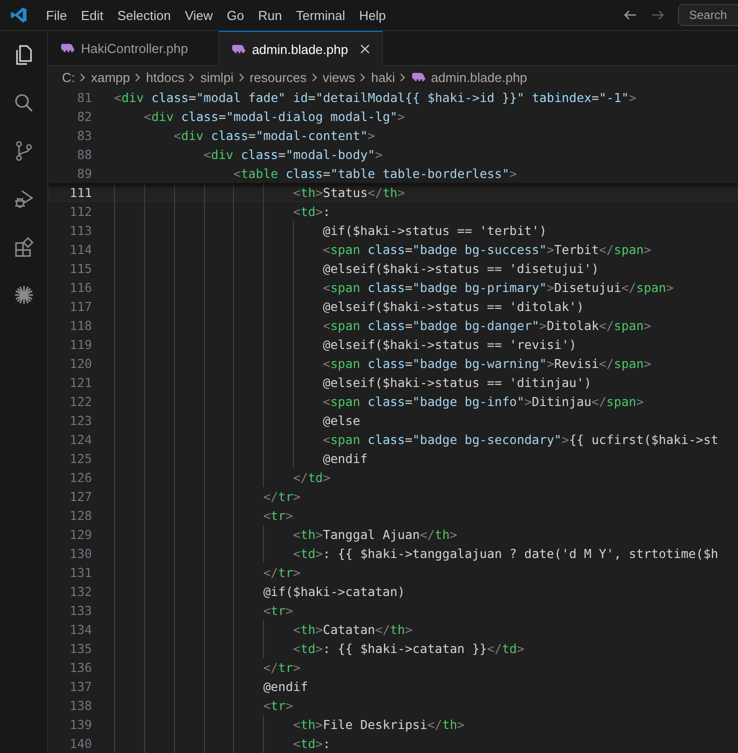  I want to click on line-number: 130, so click(80, 554).